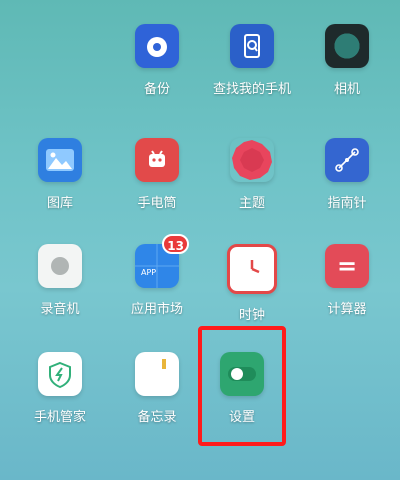  I want to click on app-label: 备忘录, so click(157, 417).